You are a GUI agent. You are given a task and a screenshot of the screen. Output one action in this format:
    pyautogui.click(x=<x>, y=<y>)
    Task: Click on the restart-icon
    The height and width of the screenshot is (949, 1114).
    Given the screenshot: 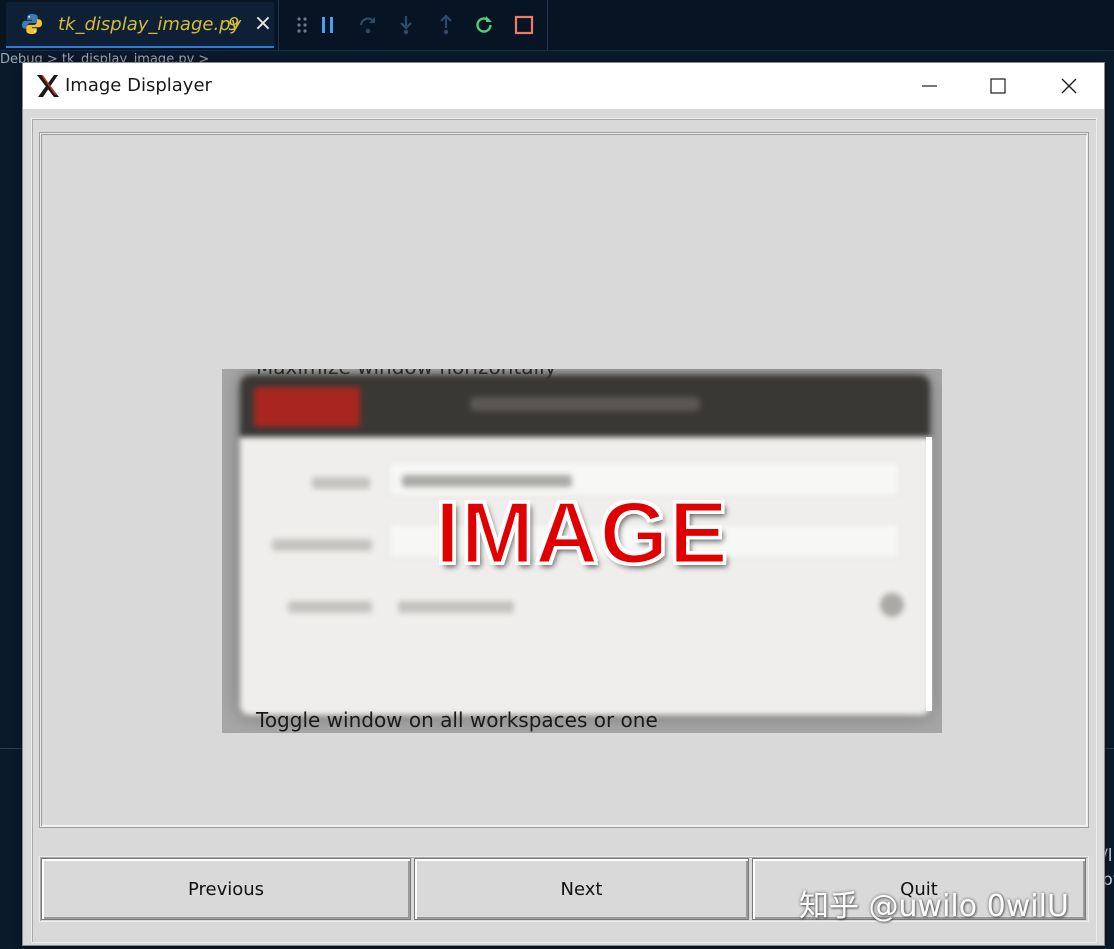 What is the action you would take?
    pyautogui.click(x=484, y=25)
    